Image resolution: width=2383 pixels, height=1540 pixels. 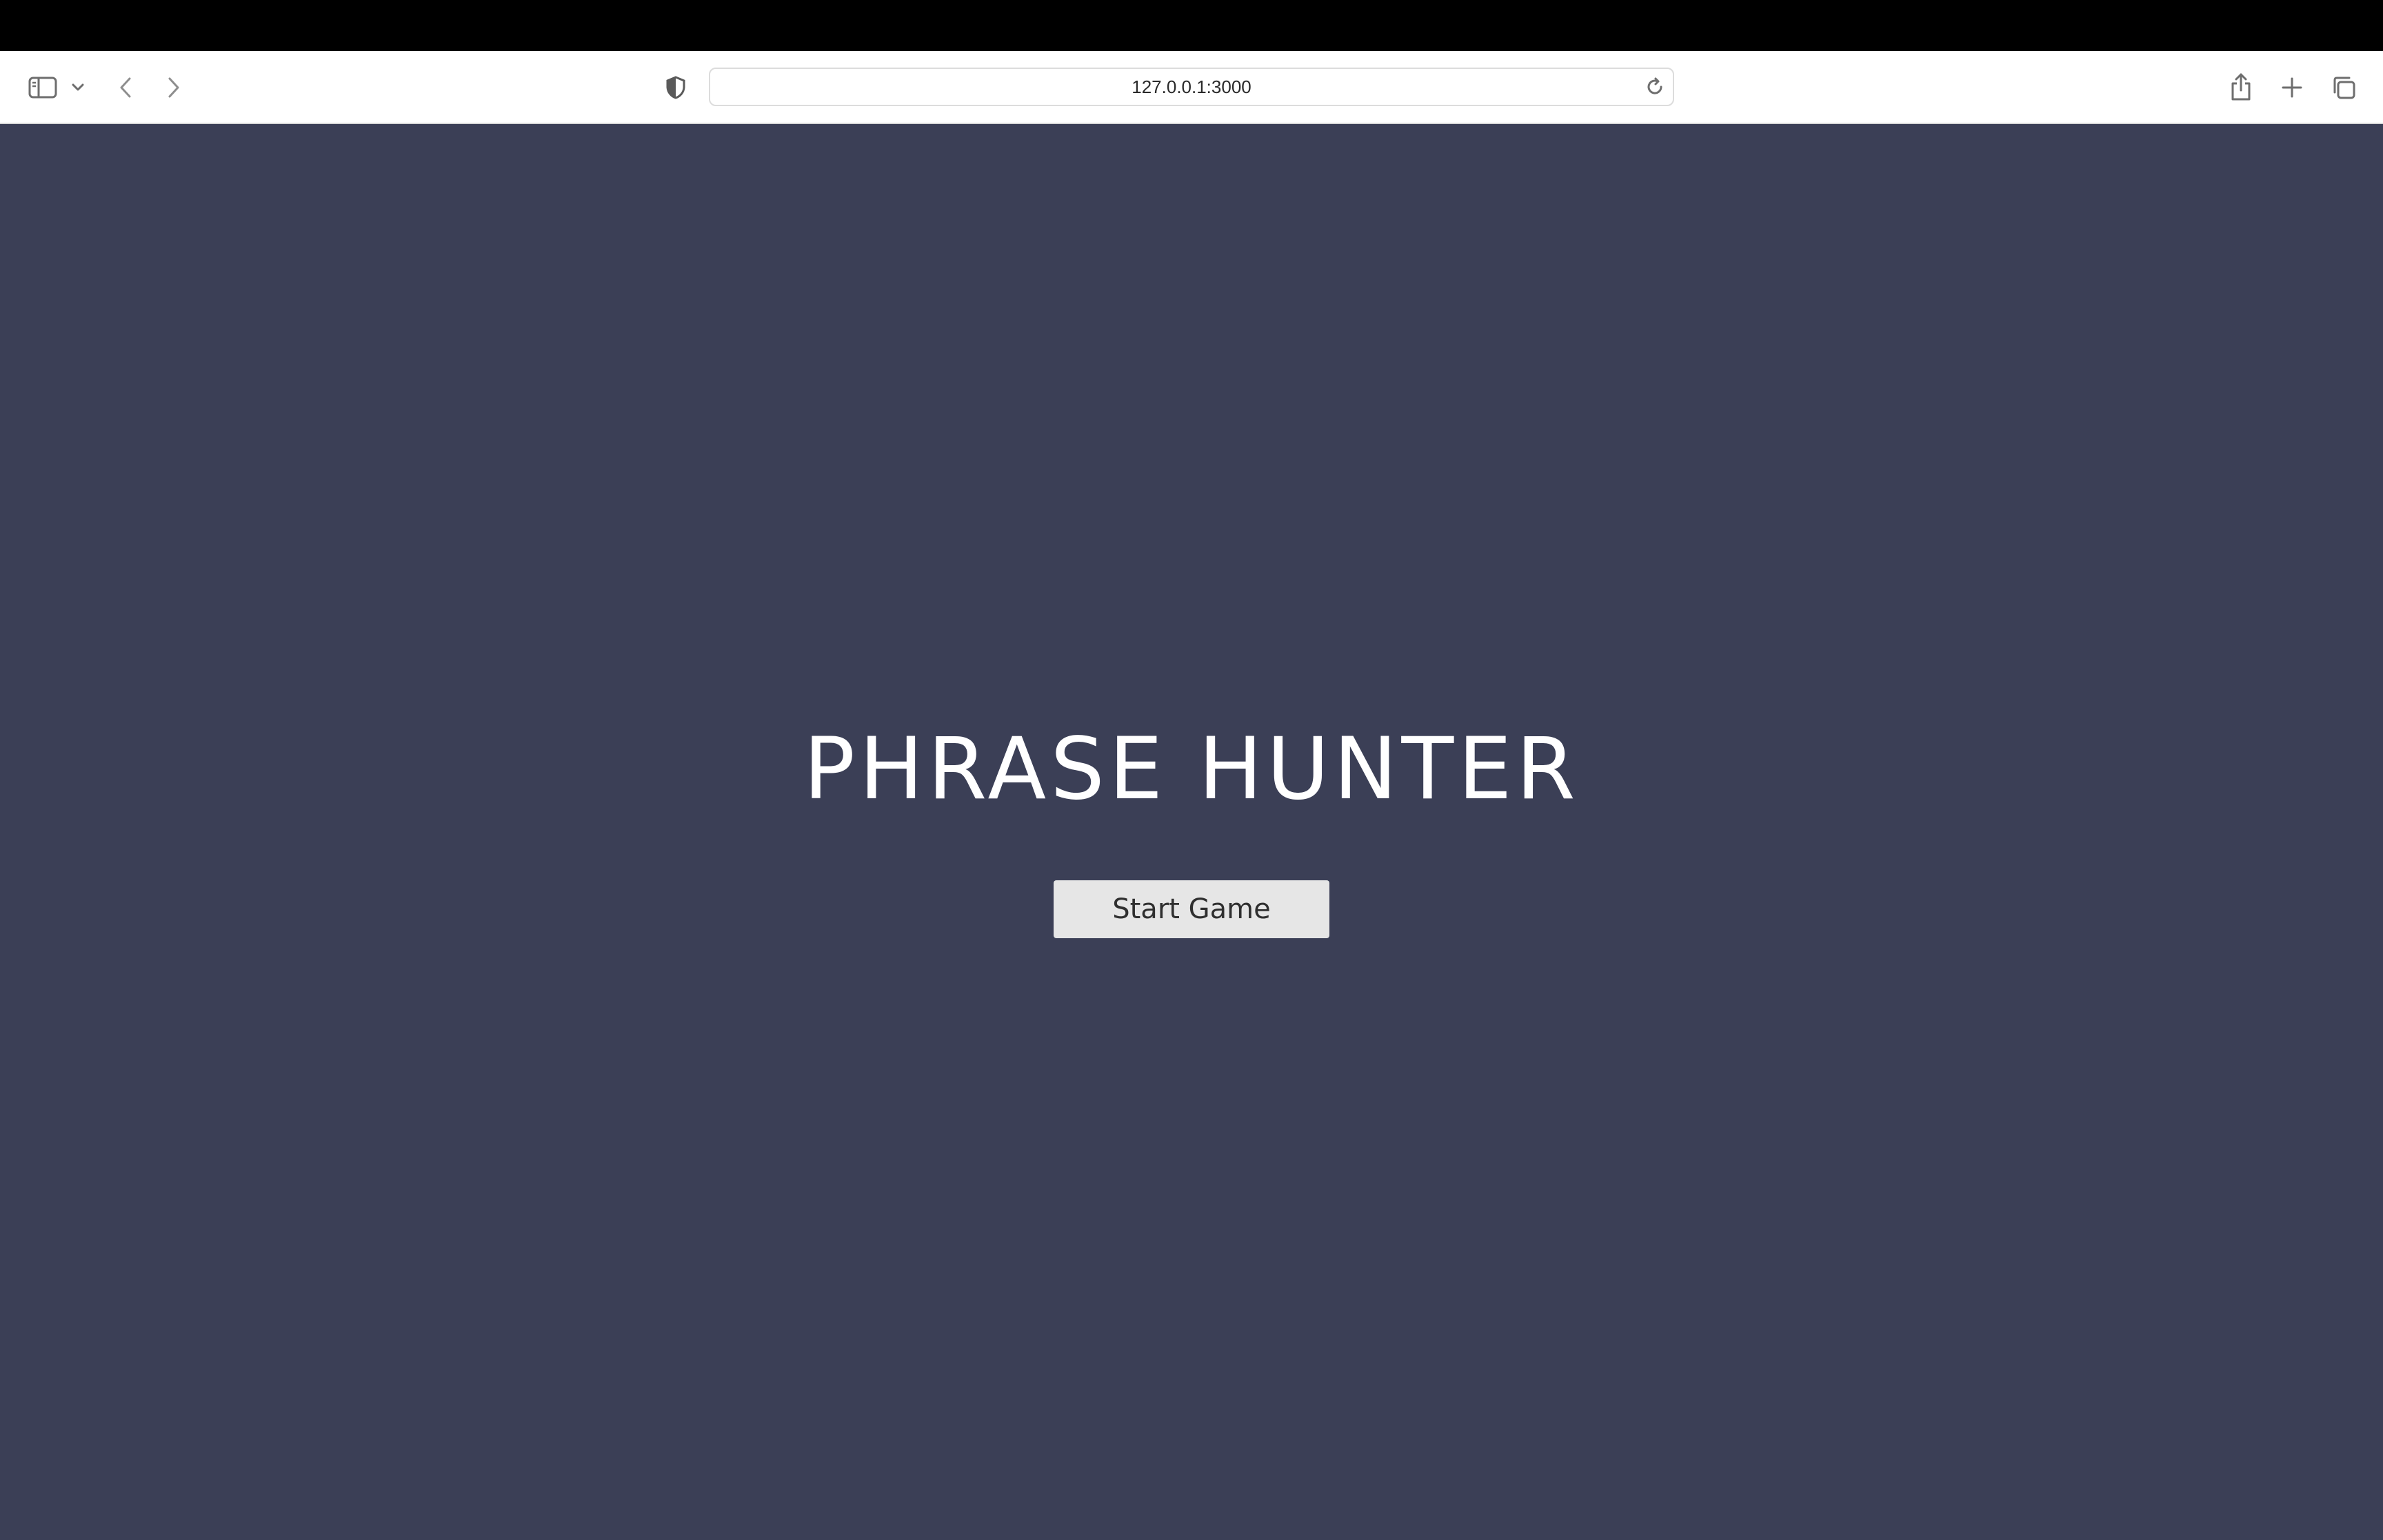 I want to click on start-game-button: Start Game, so click(x=1191, y=909).